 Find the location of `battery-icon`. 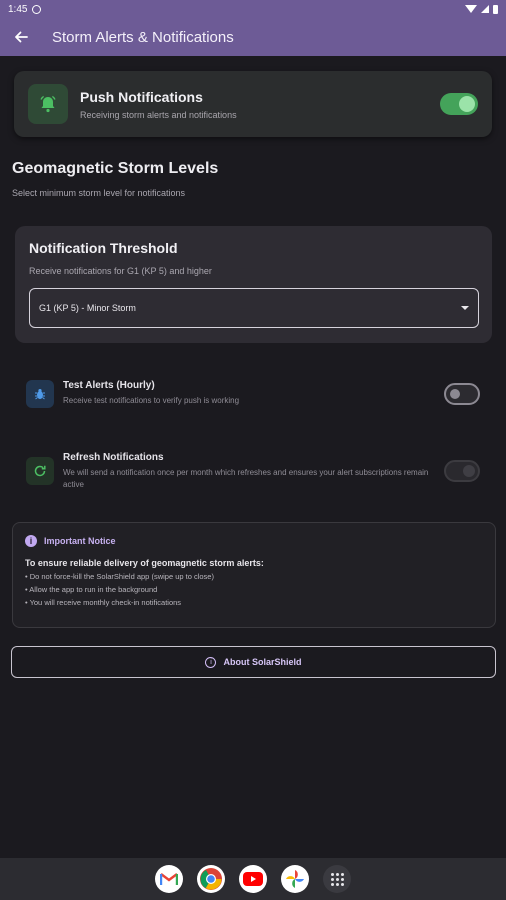

battery-icon is located at coordinates (495, 9).